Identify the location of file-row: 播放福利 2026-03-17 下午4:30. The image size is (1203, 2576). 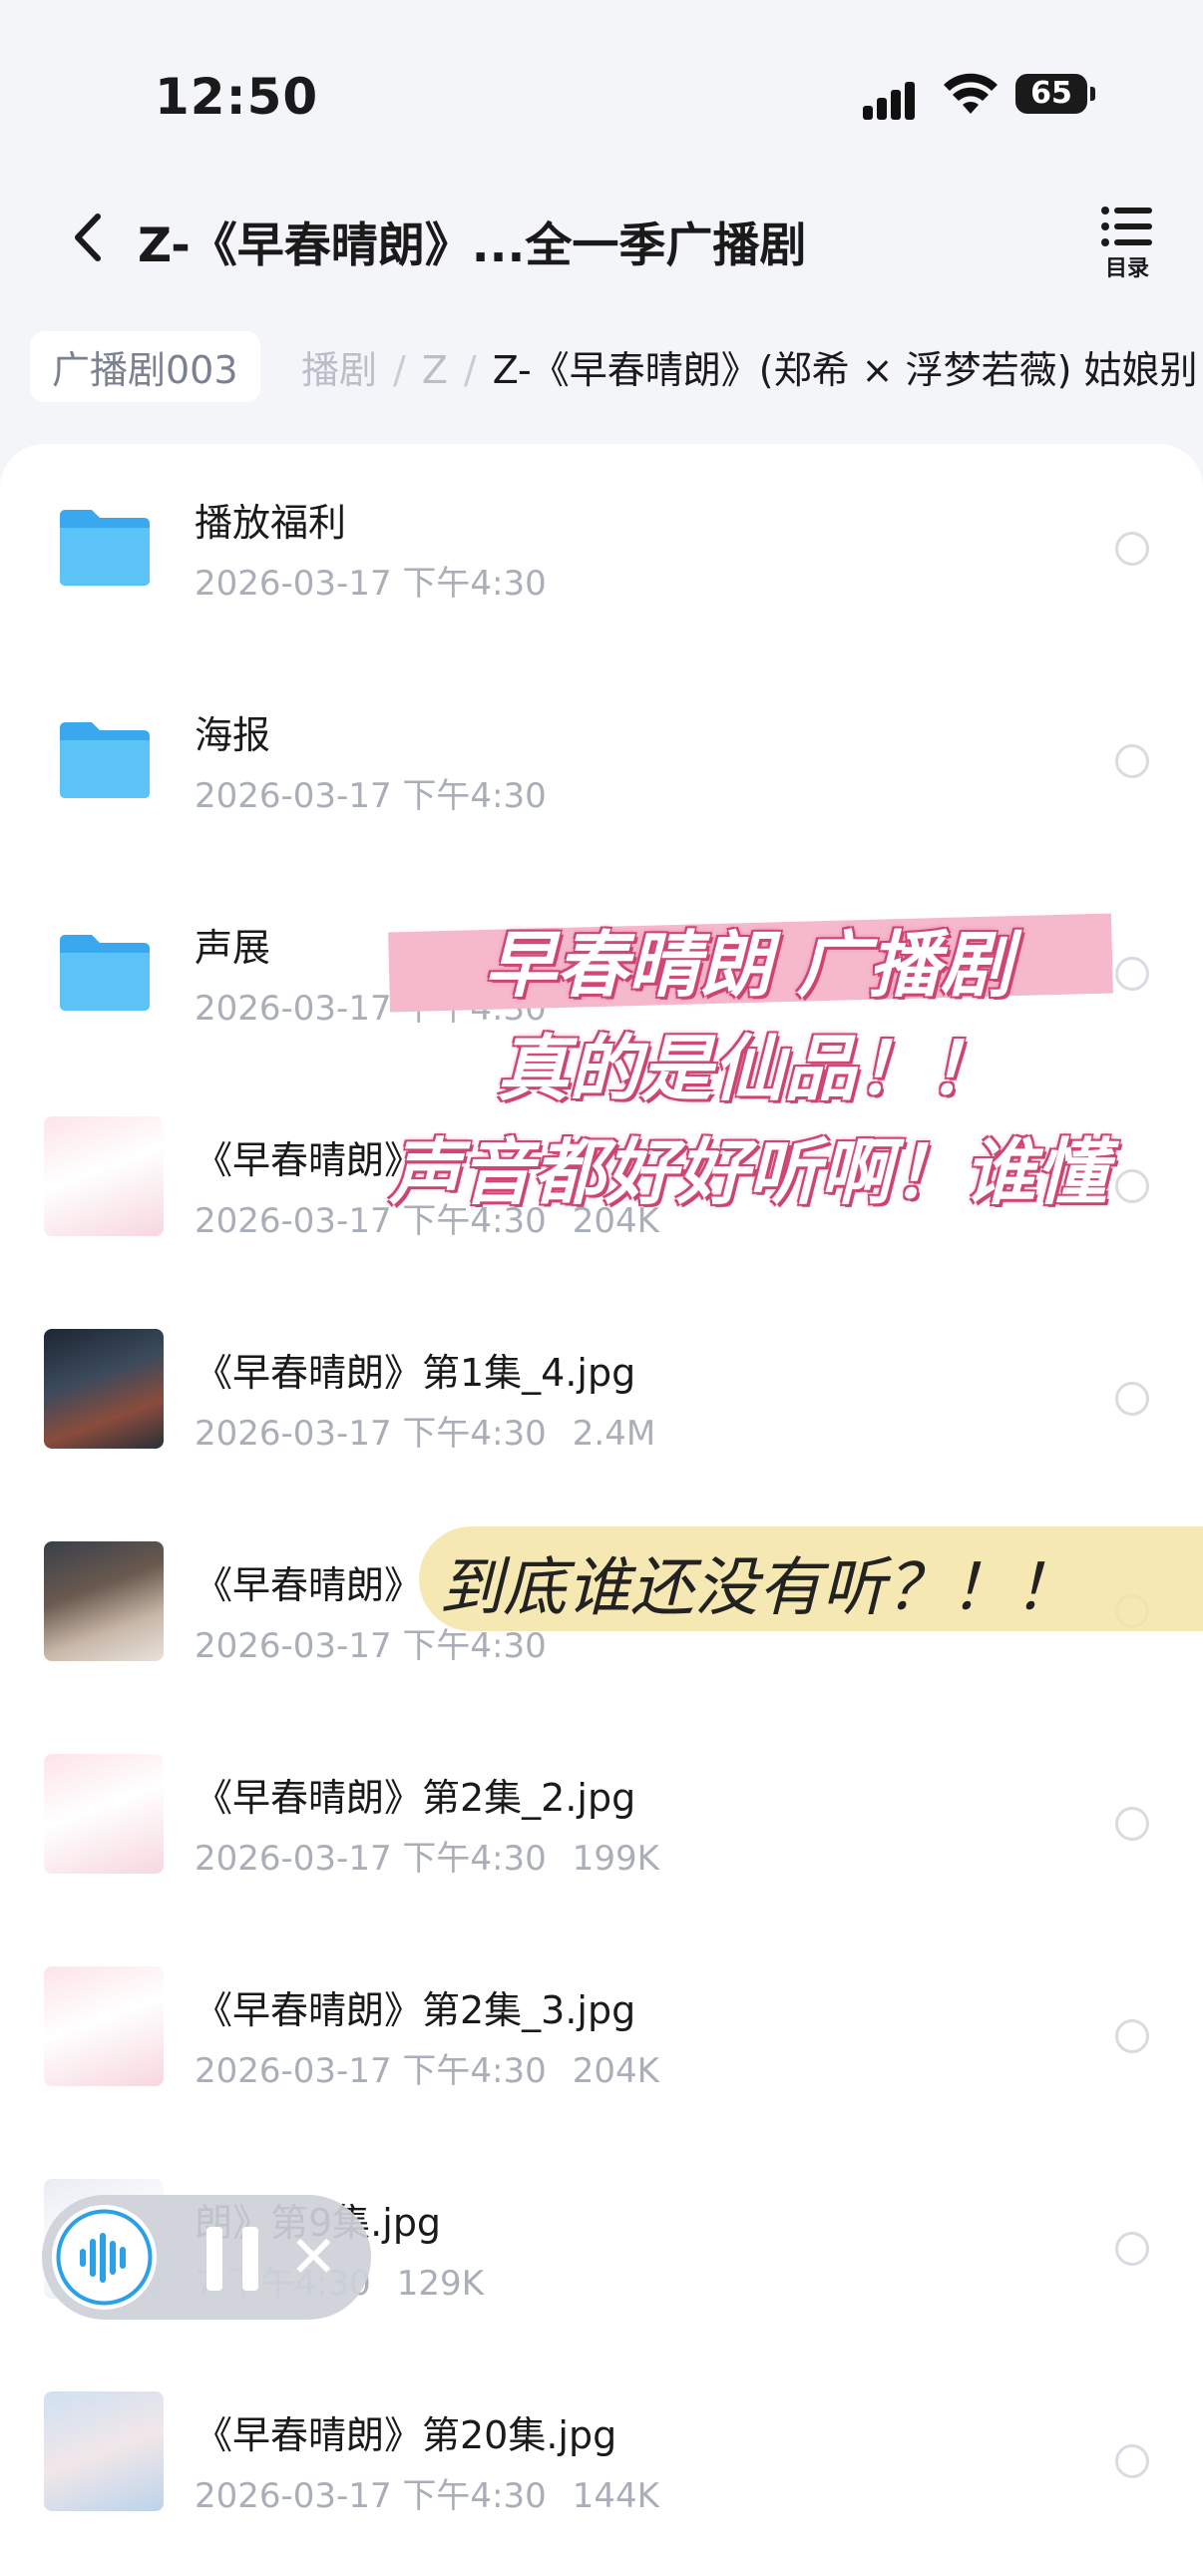
(601, 550).